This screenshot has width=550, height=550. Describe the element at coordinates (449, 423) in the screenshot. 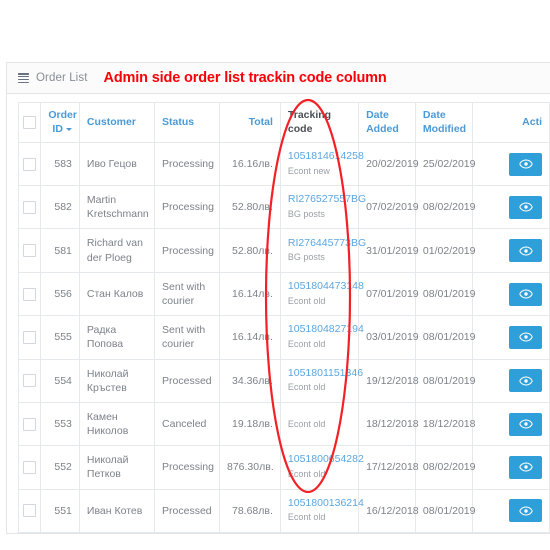

I see `date-modified-value: 18/12/2018` at that location.